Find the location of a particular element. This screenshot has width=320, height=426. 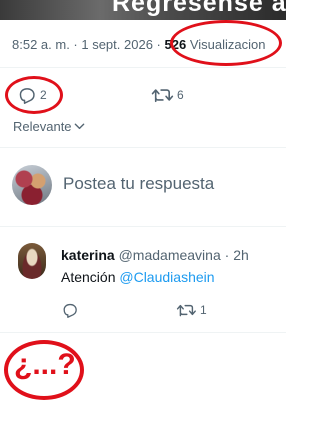

image-banner: Regresense a su is located at coordinates (143, 10).